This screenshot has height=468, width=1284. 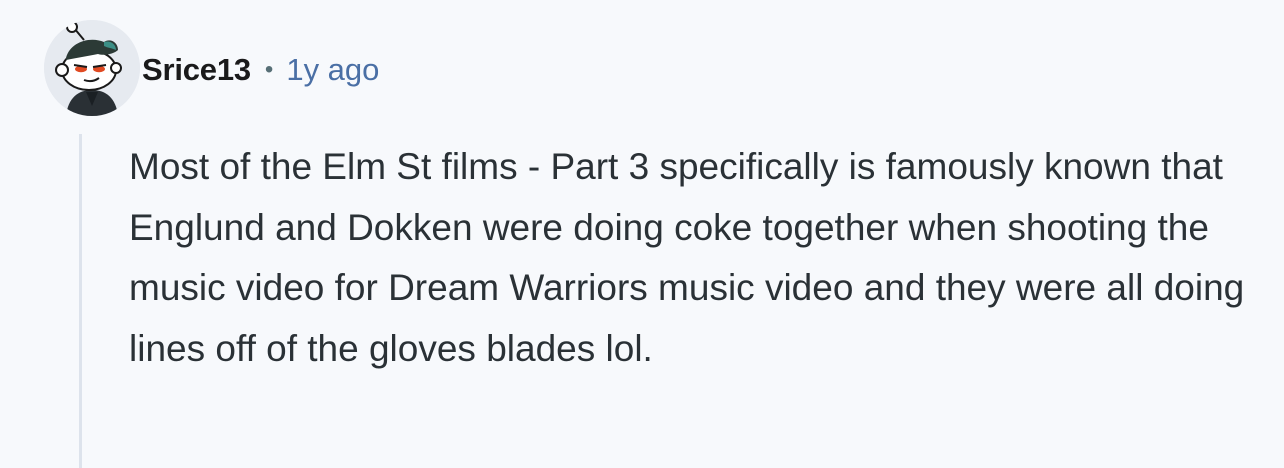 What do you see at coordinates (80, 301) in the screenshot?
I see `thread-collapse-line` at bounding box center [80, 301].